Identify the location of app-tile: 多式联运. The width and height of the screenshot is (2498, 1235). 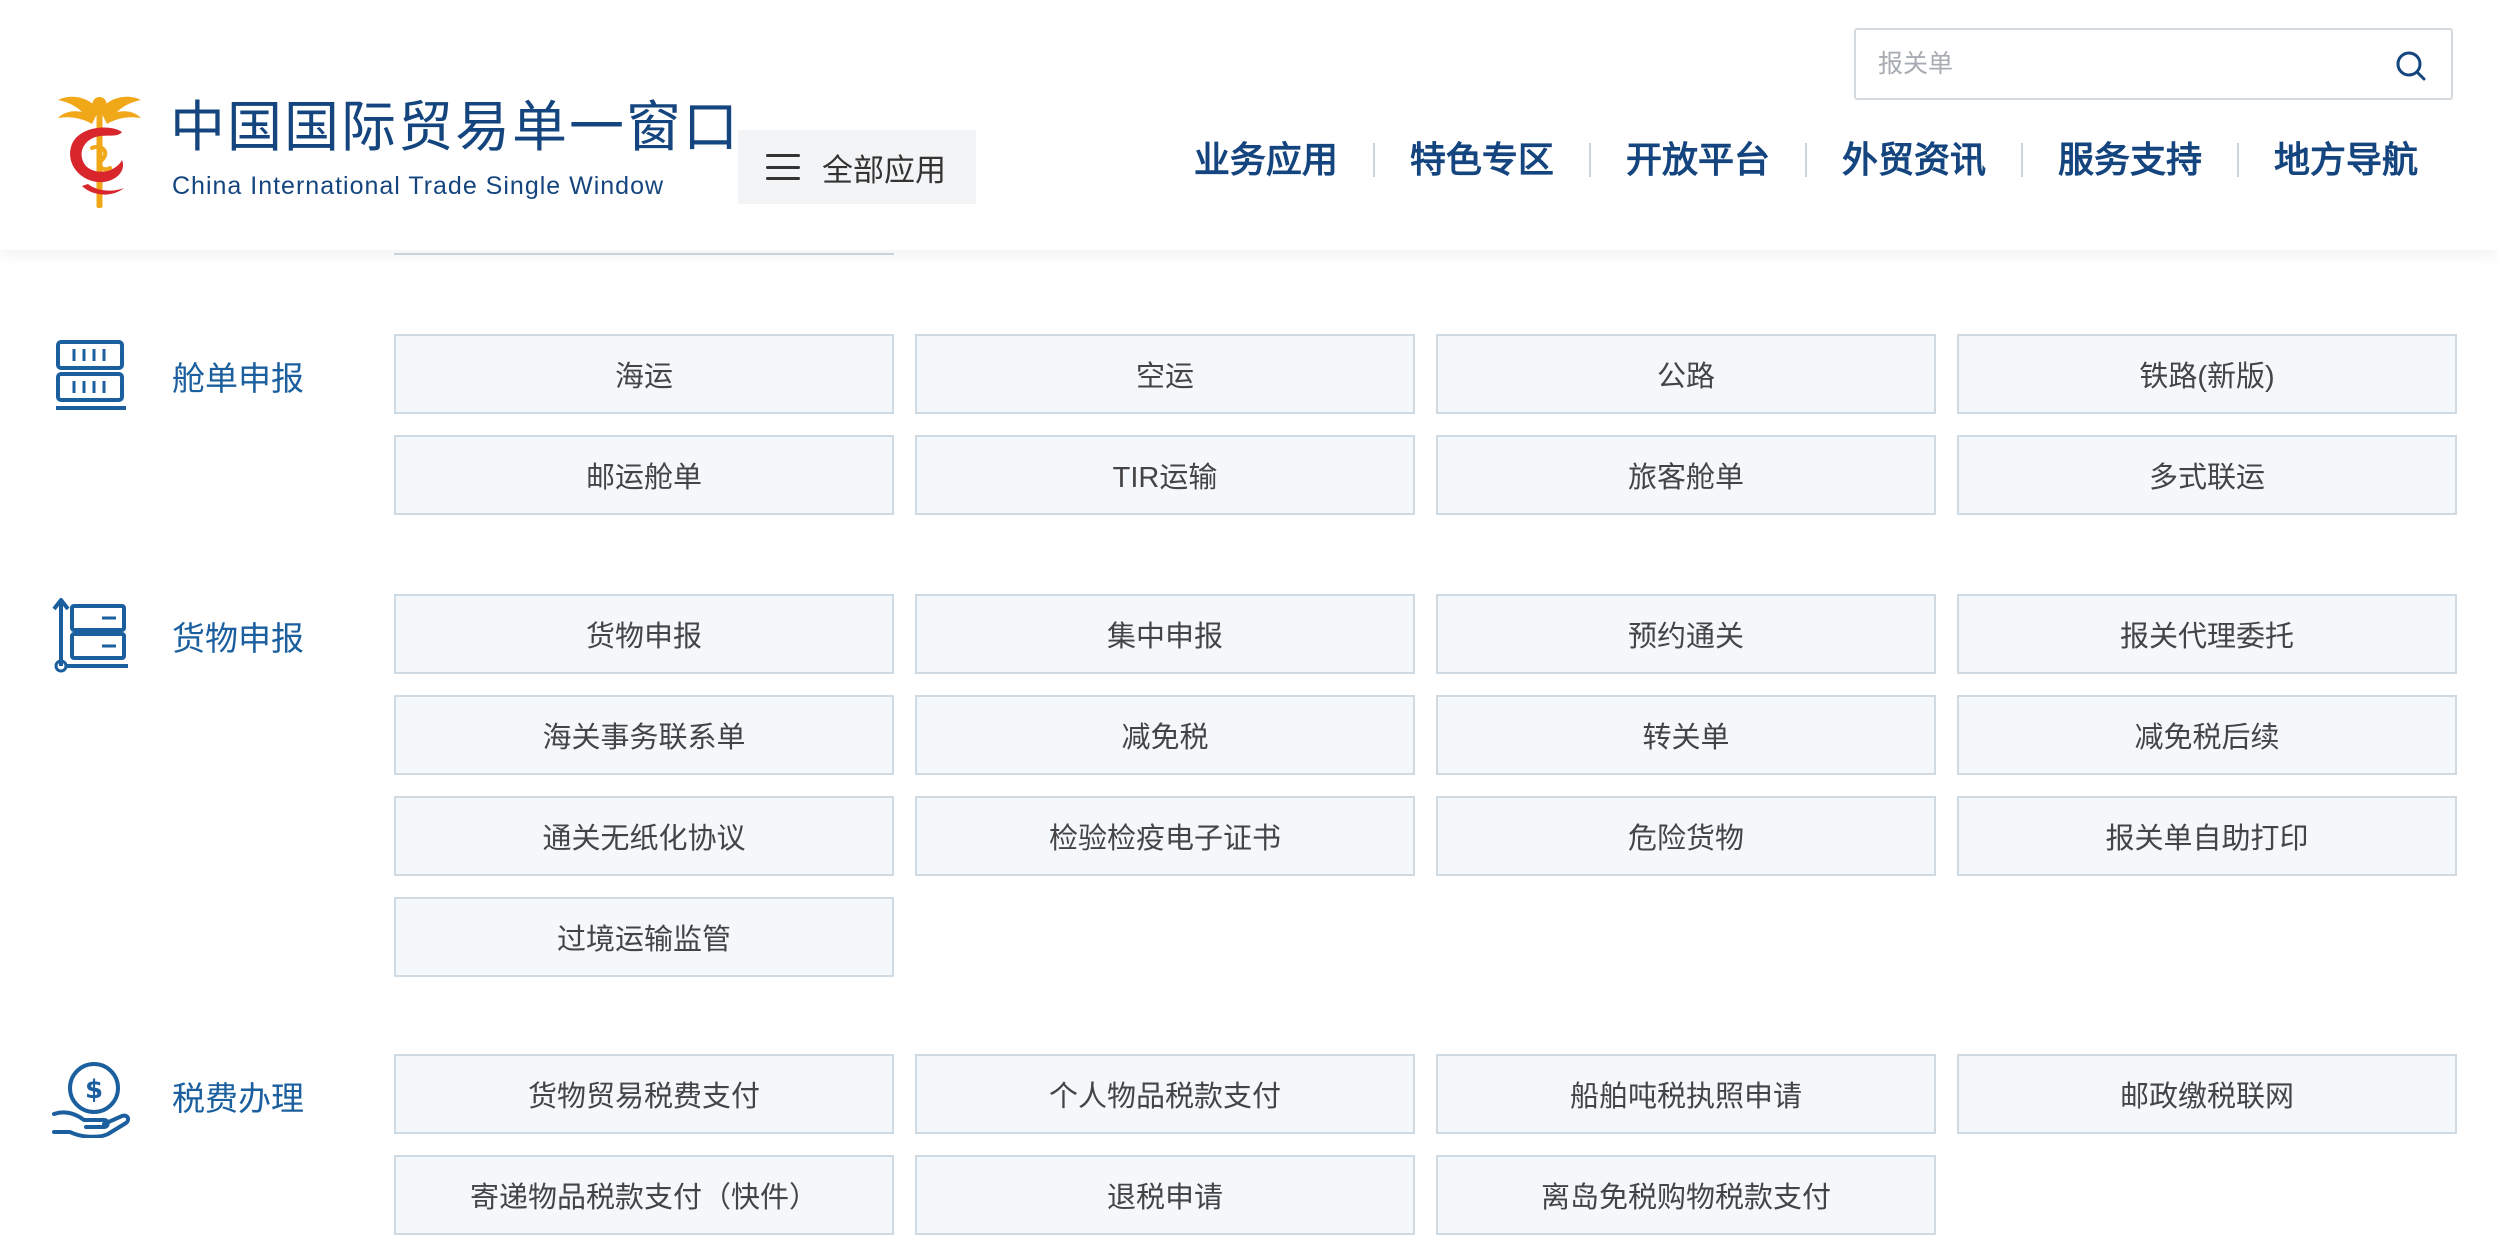
(2207, 475).